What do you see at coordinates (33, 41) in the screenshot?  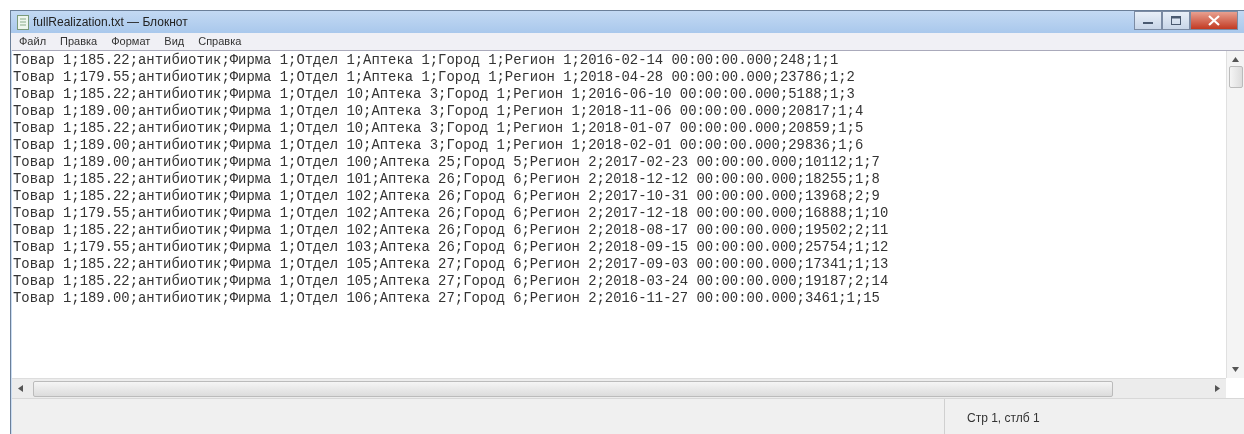 I see `menu-item: Файл` at bounding box center [33, 41].